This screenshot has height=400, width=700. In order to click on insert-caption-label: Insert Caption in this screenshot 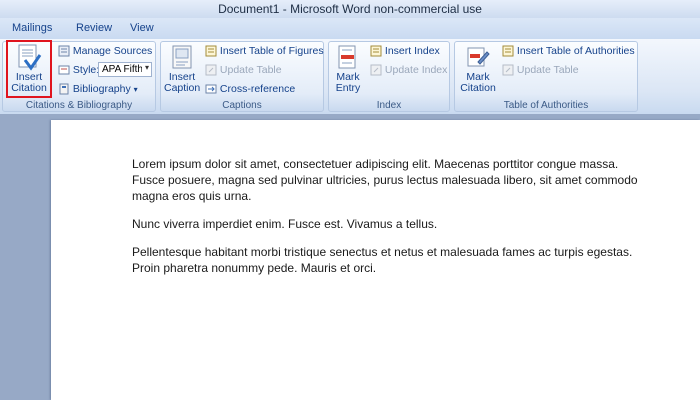, I will do `click(182, 82)`.